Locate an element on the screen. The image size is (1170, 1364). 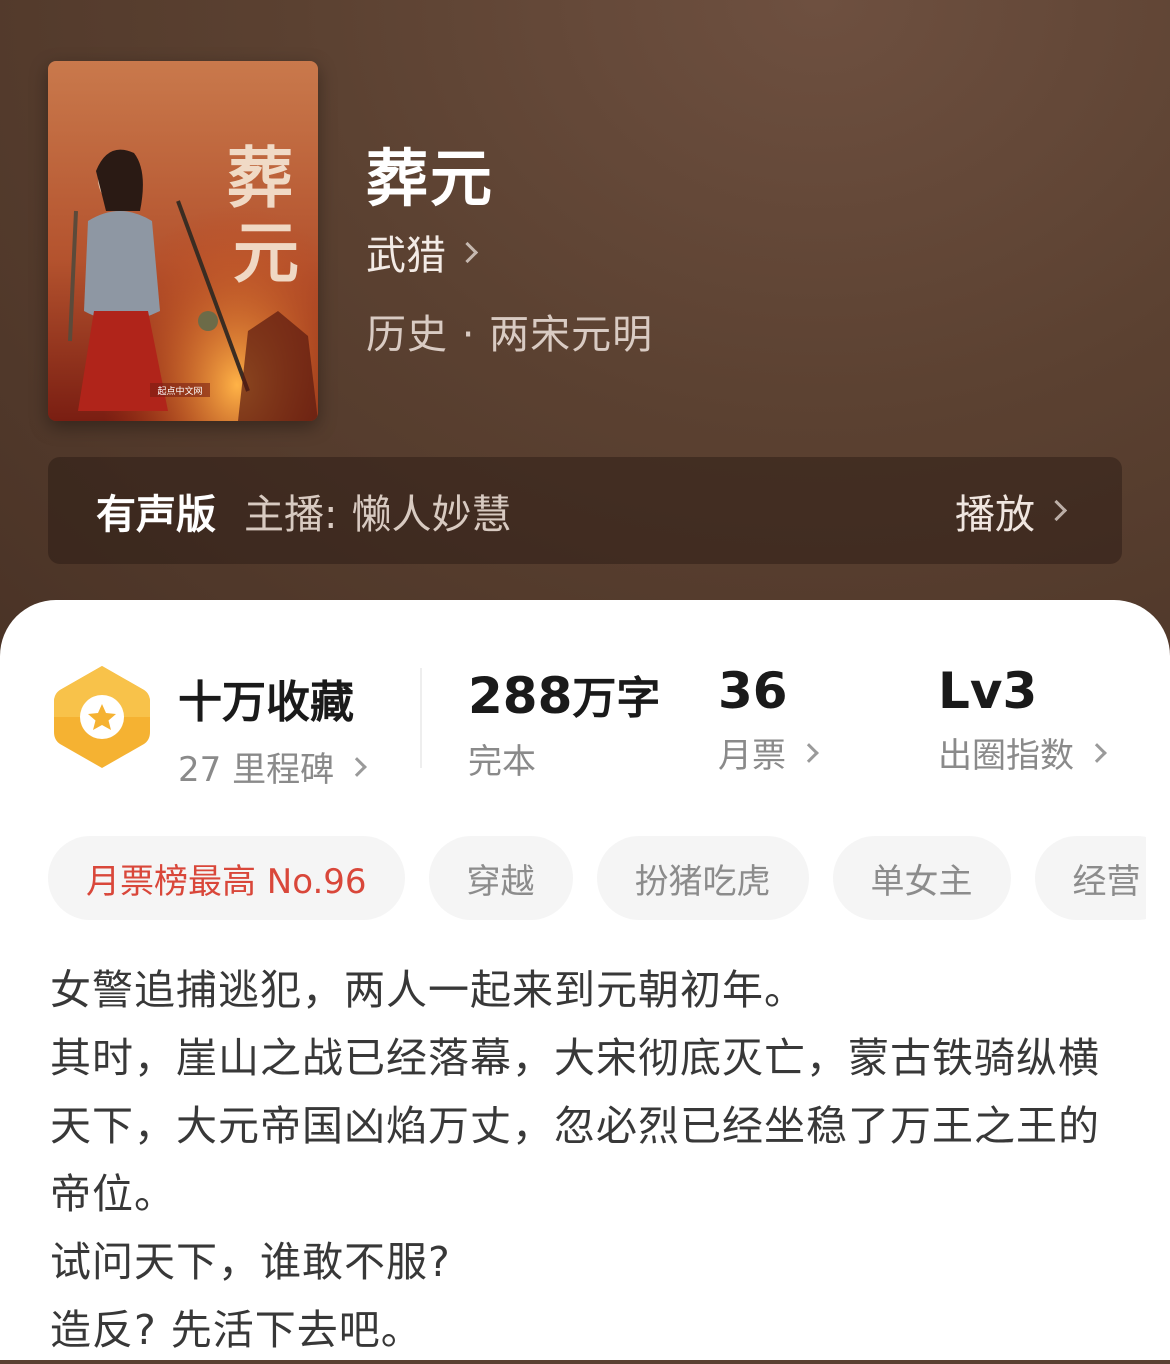
description-paragraph: 造反? 先活下去吧。 is located at coordinates (236, 1330).